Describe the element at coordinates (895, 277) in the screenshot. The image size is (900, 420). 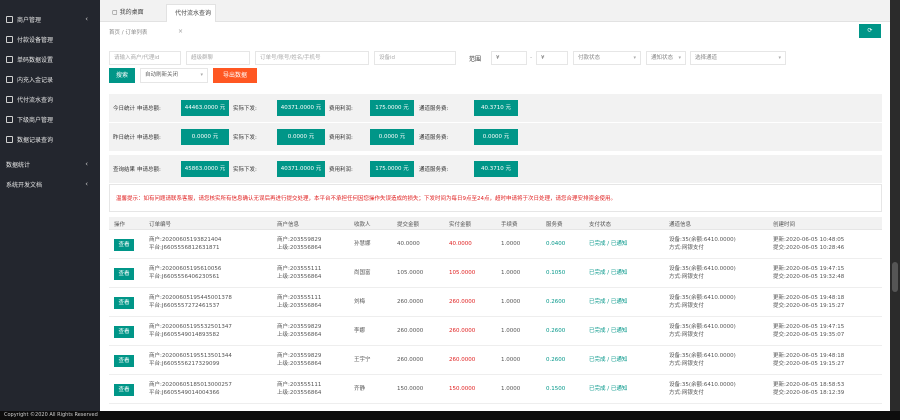
I see `scrollbar-thumb` at that location.